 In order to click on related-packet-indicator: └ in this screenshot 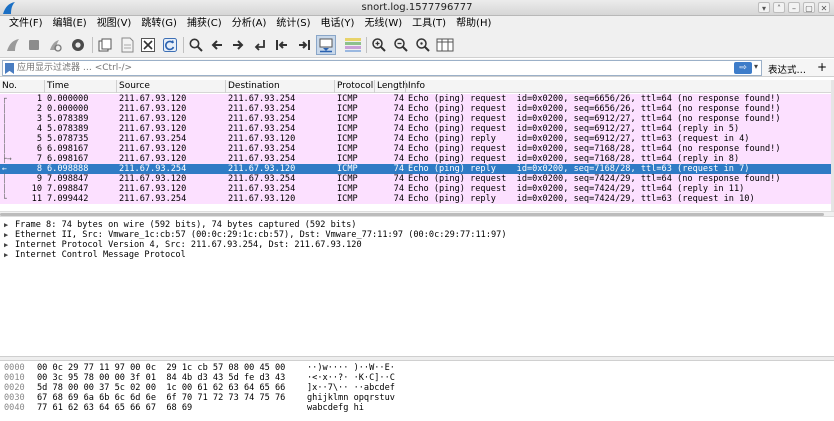, I will do `click(4, 198)`.